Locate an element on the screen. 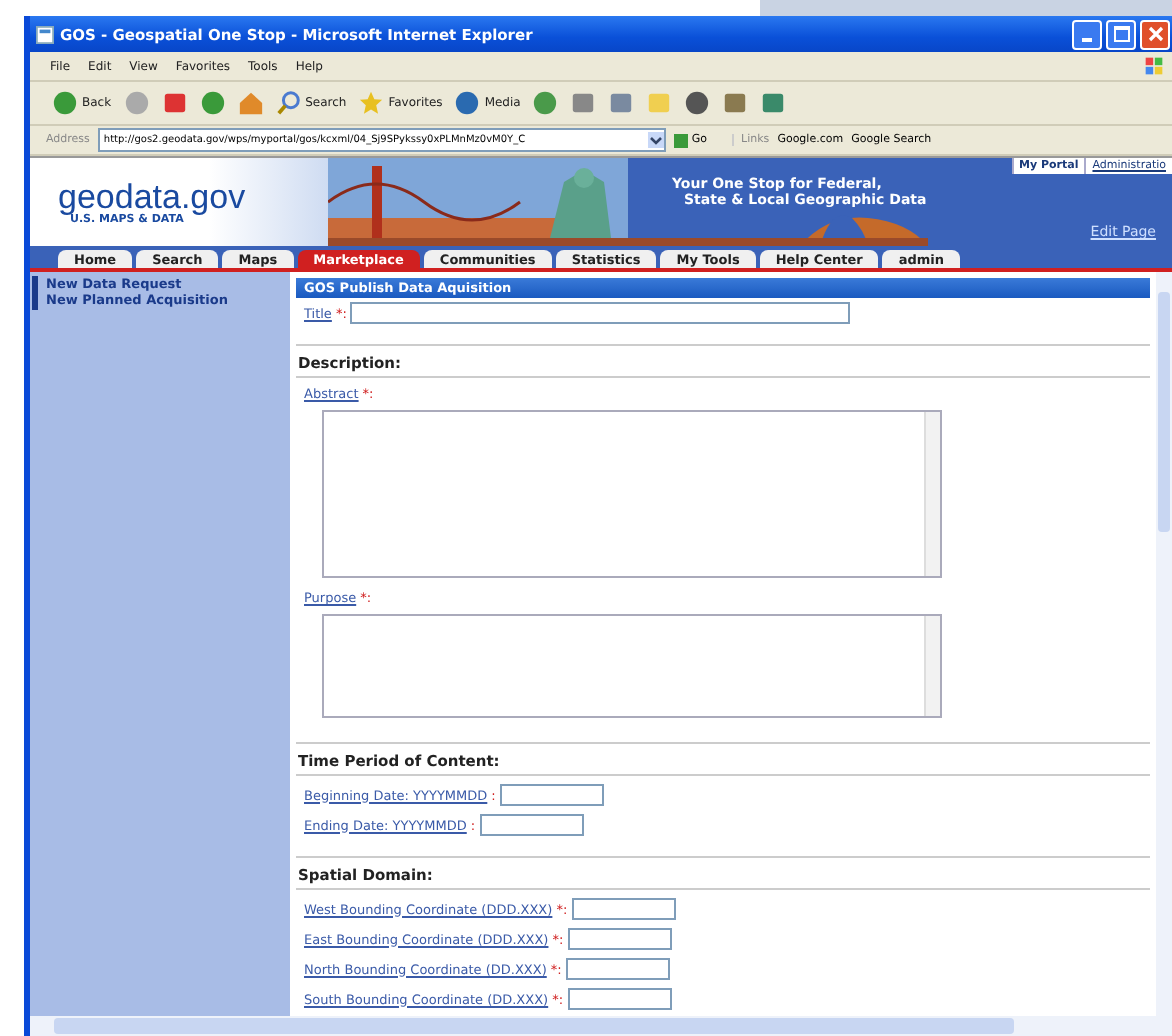  close-button is located at coordinates (1155, 34).